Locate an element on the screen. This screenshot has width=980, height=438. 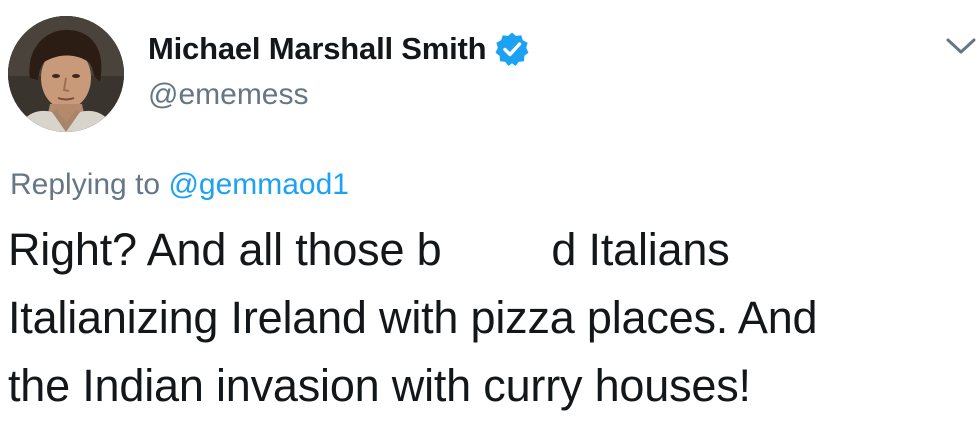
tweet-line-3: the Indian invasion with curry houses! is located at coordinates (379, 385).